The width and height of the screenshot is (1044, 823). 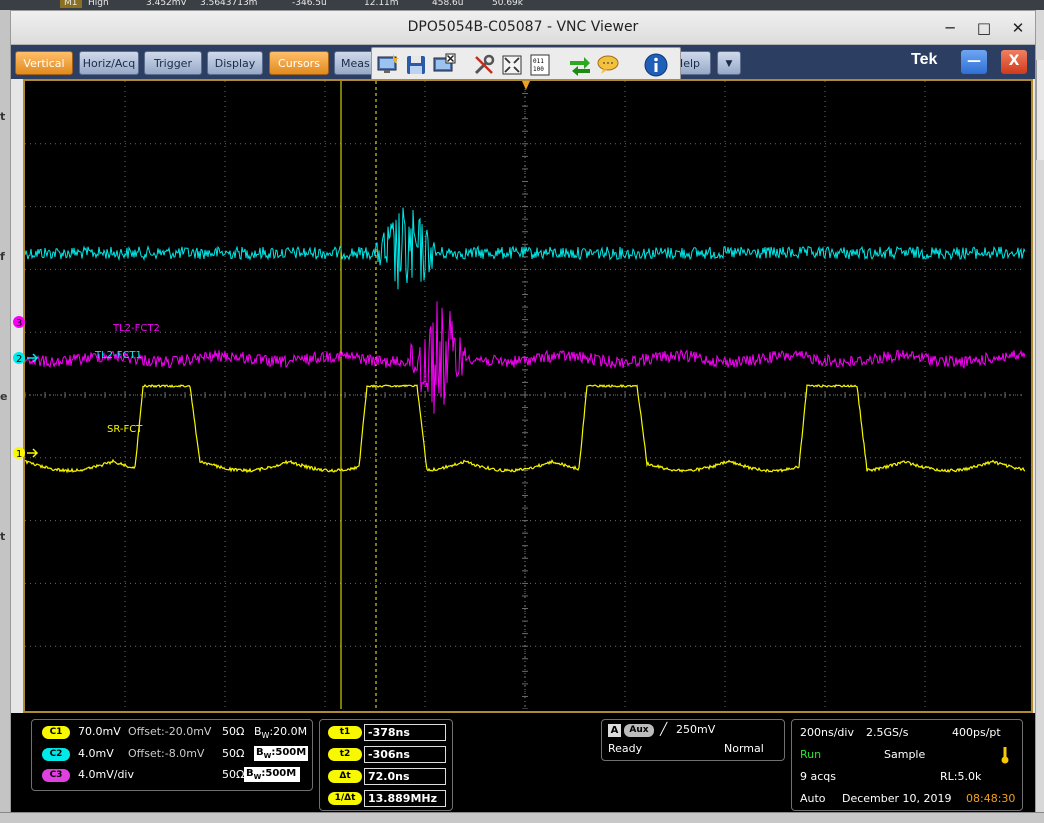 I want to click on tek-logo: Tek, so click(x=924, y=59).